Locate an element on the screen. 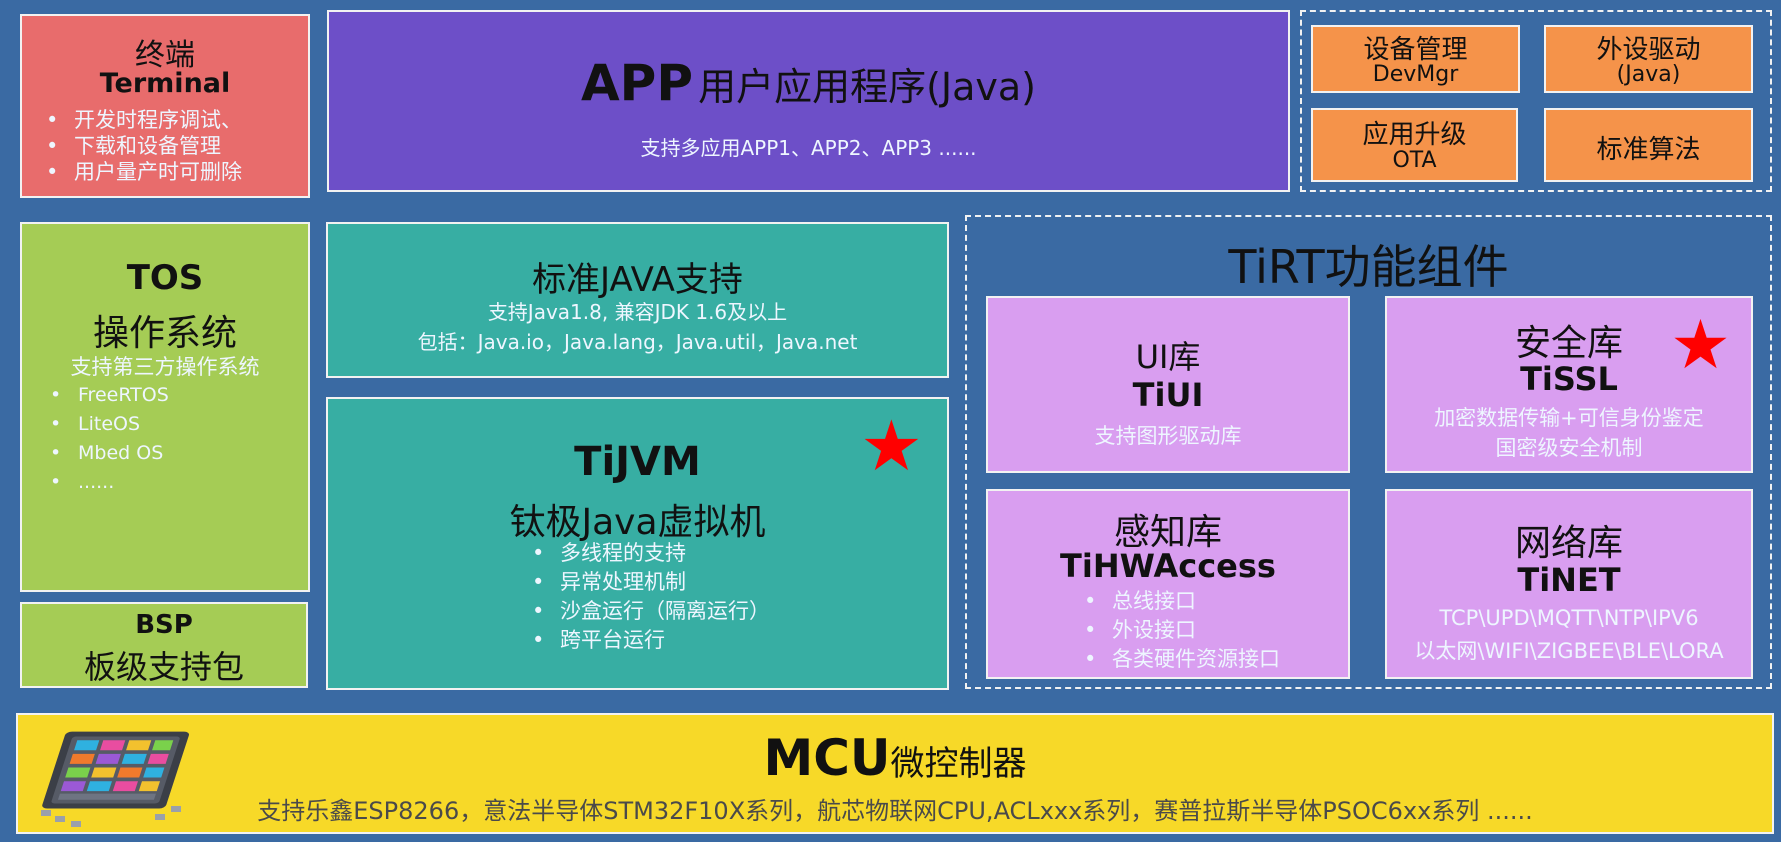  tiui-box: UI库 TiUI 支持图形驱动库 is located at coordinates (1168, 384).